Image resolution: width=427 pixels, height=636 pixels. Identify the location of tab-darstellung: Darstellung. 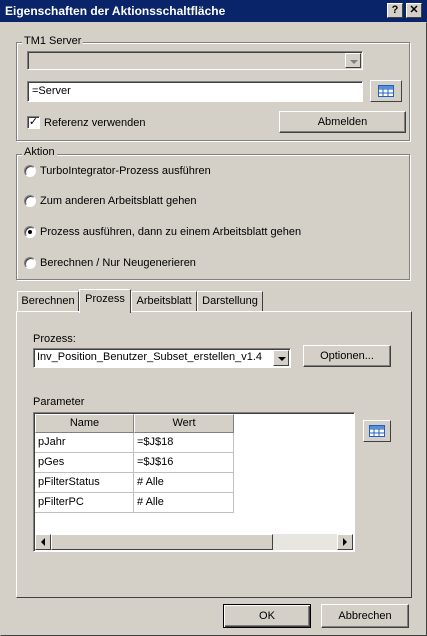
(230, 301).